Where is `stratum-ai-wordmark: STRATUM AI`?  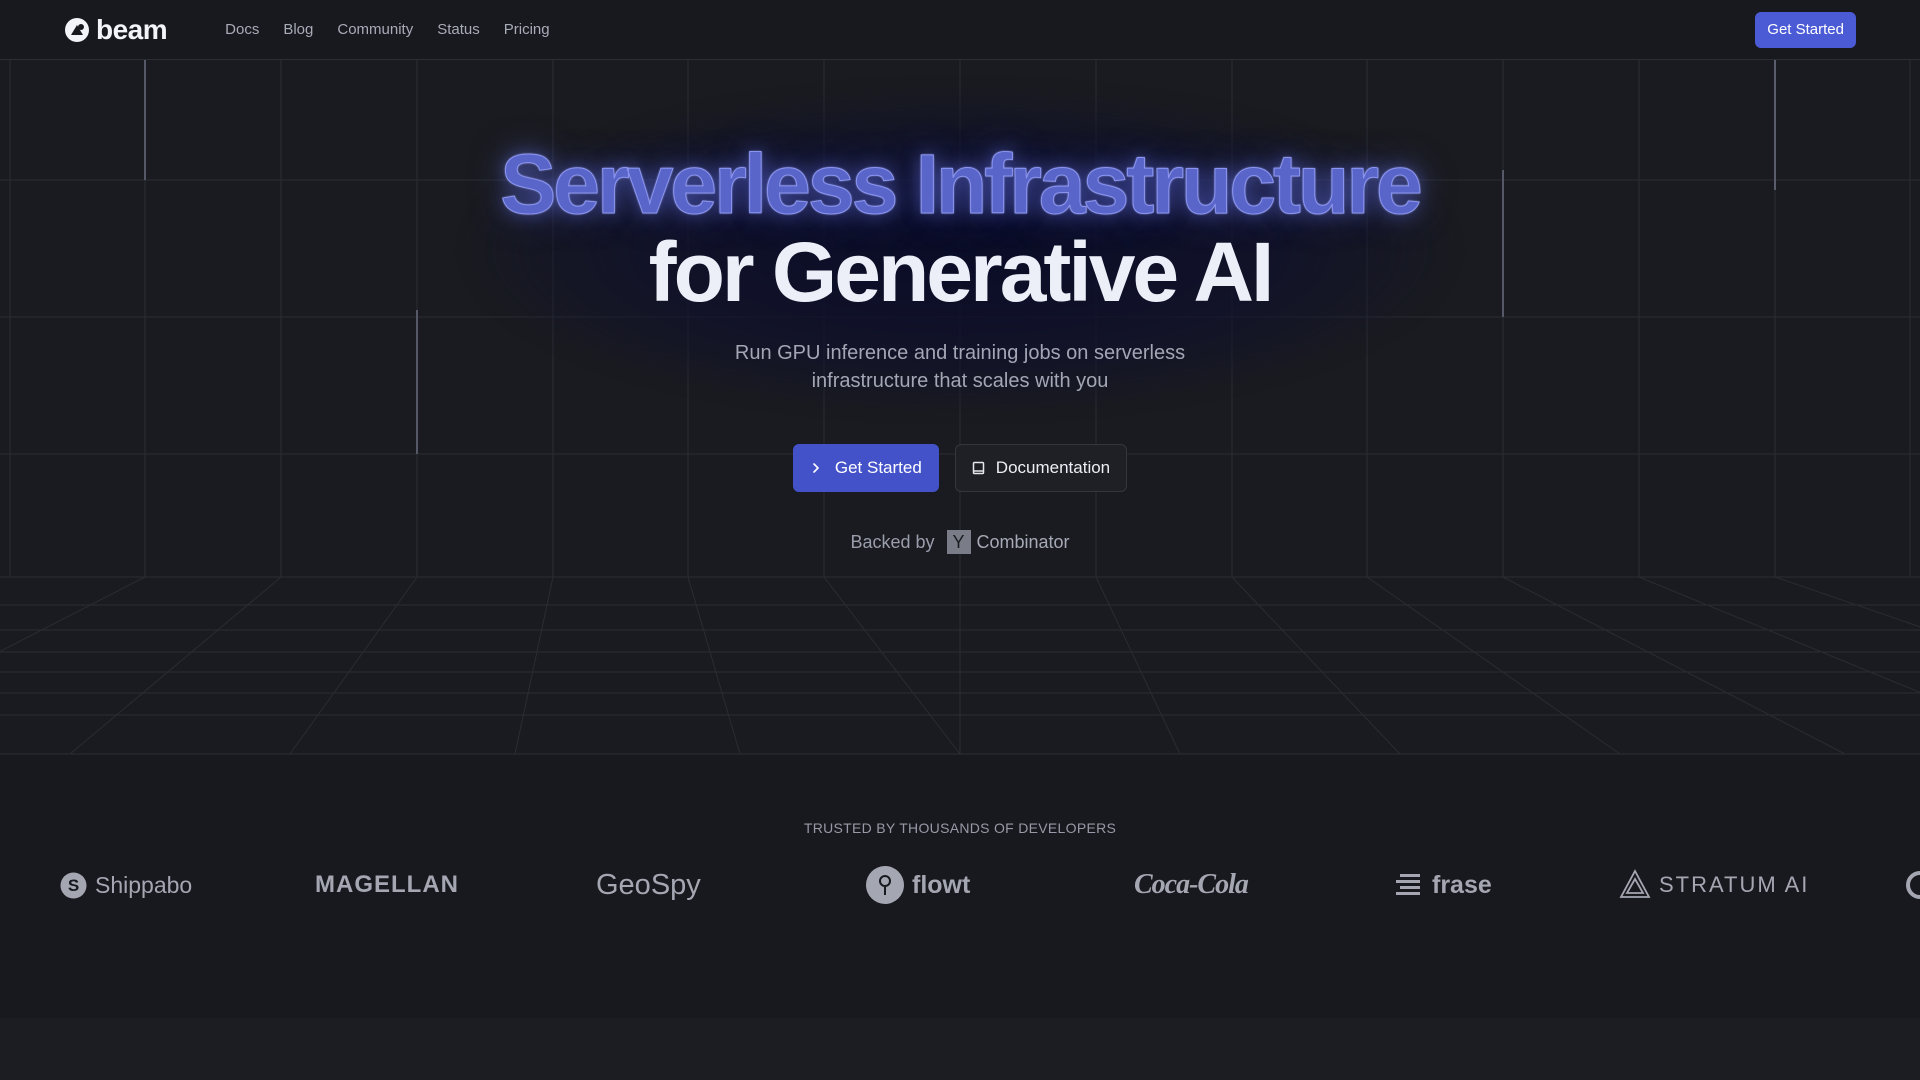 stratum-ai-wordmark: STRATUM AI is located at coordinates (1734, 884).